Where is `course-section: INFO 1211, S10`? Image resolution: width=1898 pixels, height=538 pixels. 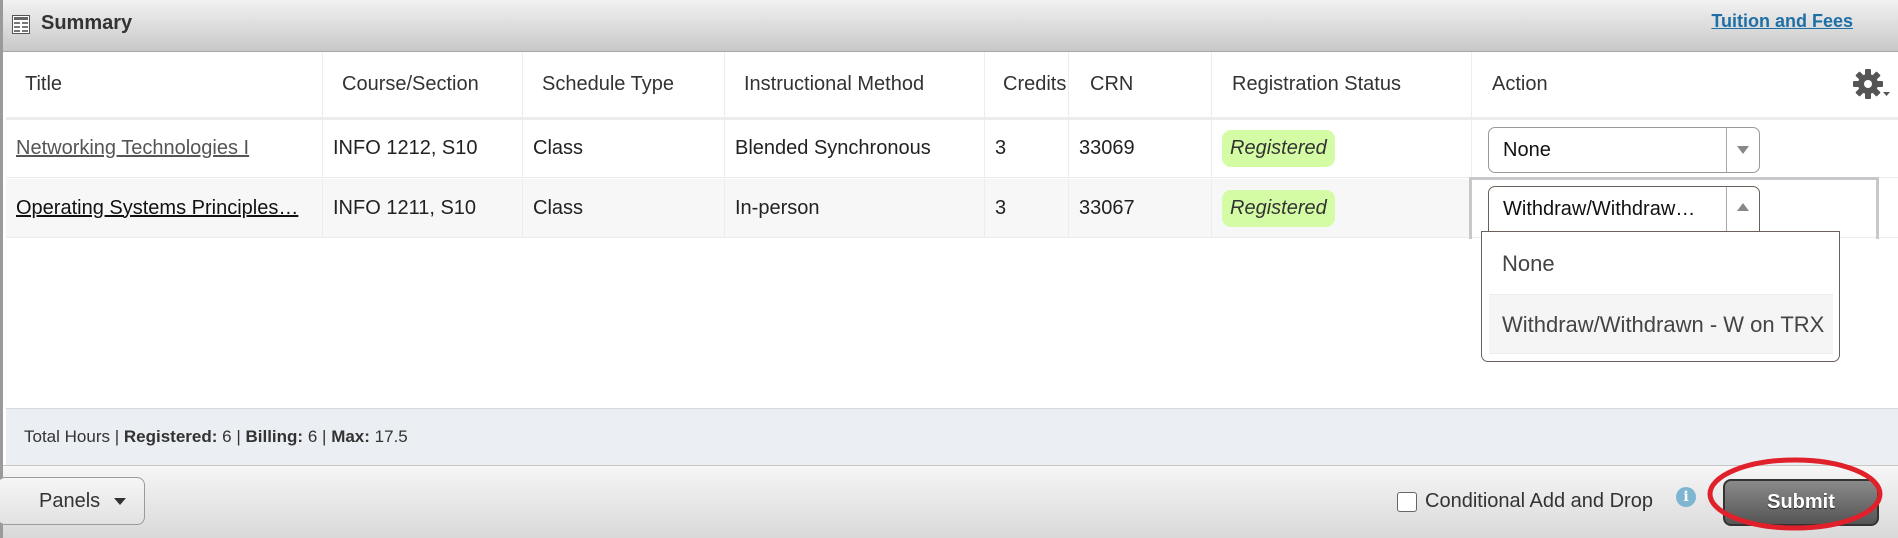 course-section: INFO 1211, S10 is located at coordinates (423, 208).